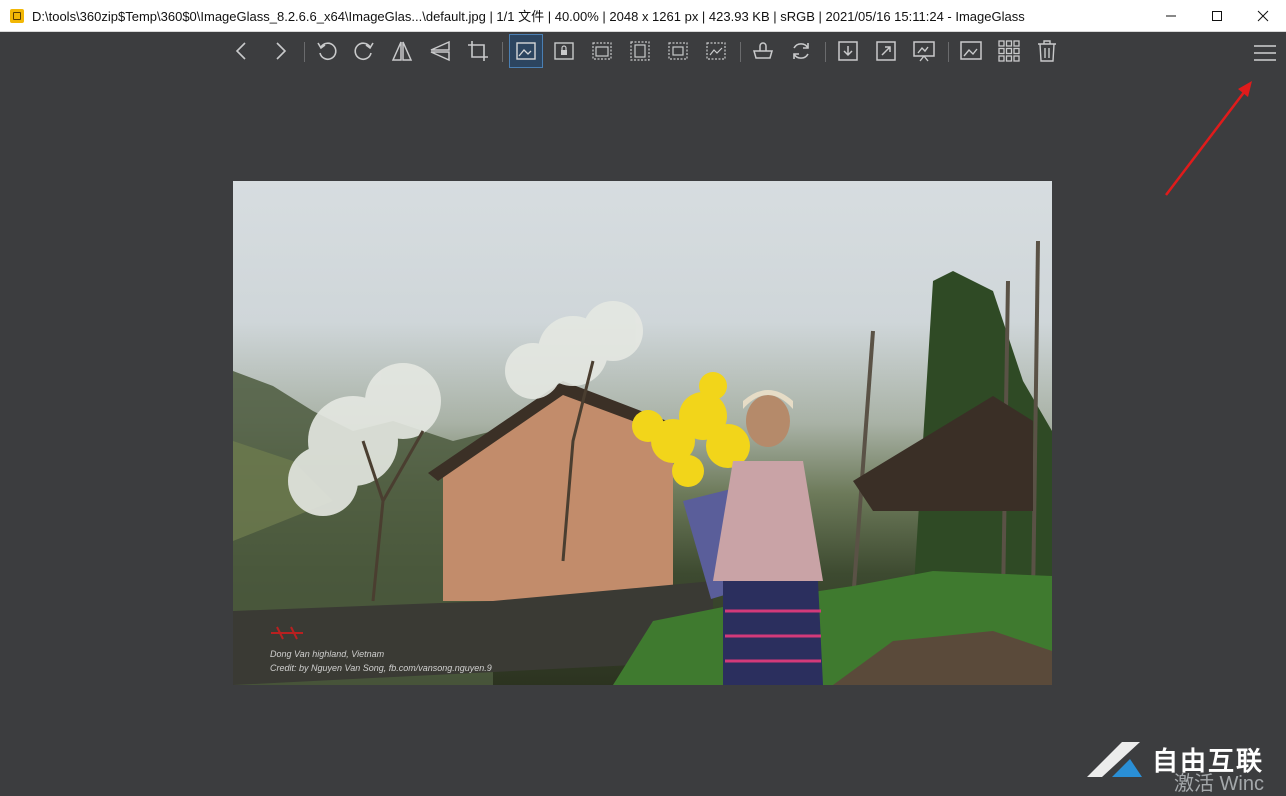  I want to click on trash-icon, so click(1047, 51).